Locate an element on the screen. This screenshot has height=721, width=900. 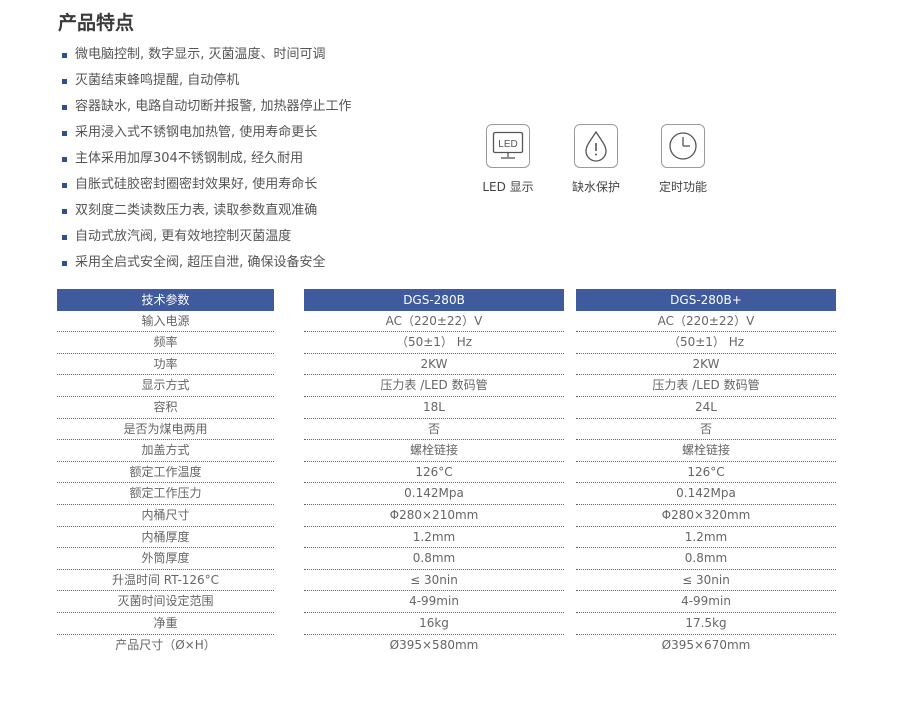
param-value-b: 0.8mm is located at coordinates (706, 559).